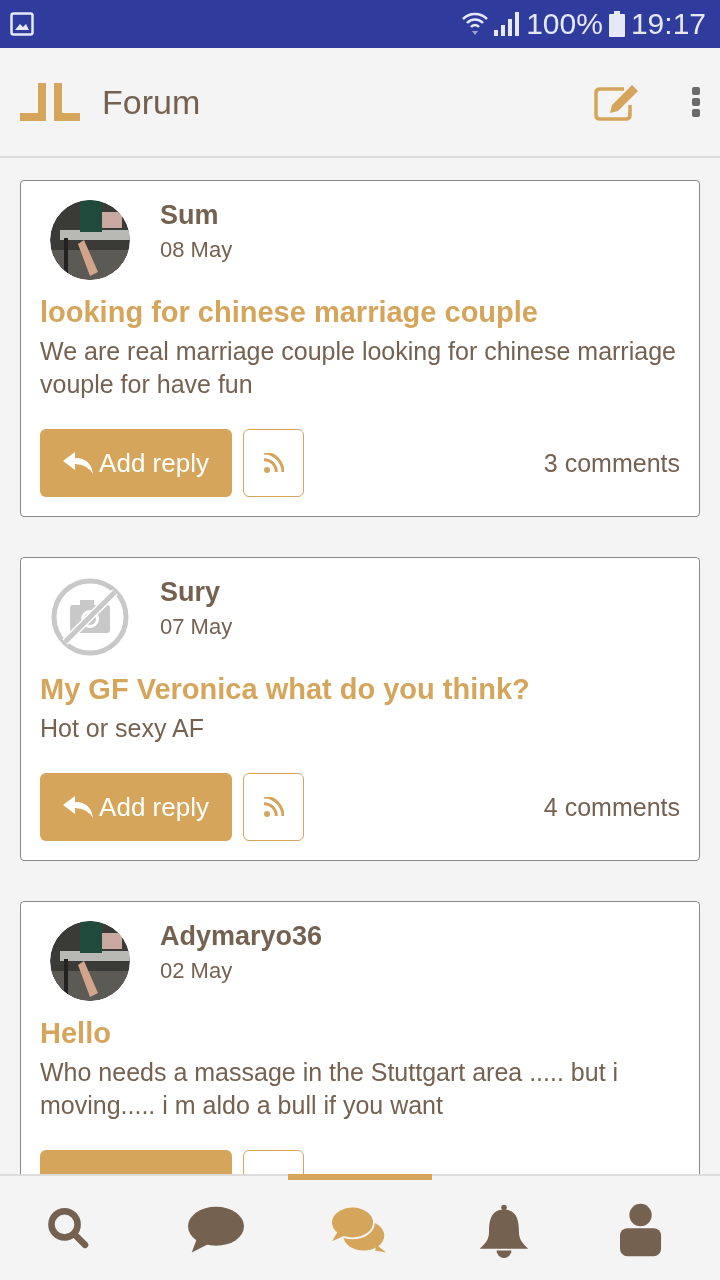 The width and height of the screenshot is (720, 1280). I want to click on author-name: Adymaryo36, so click(241, 936).